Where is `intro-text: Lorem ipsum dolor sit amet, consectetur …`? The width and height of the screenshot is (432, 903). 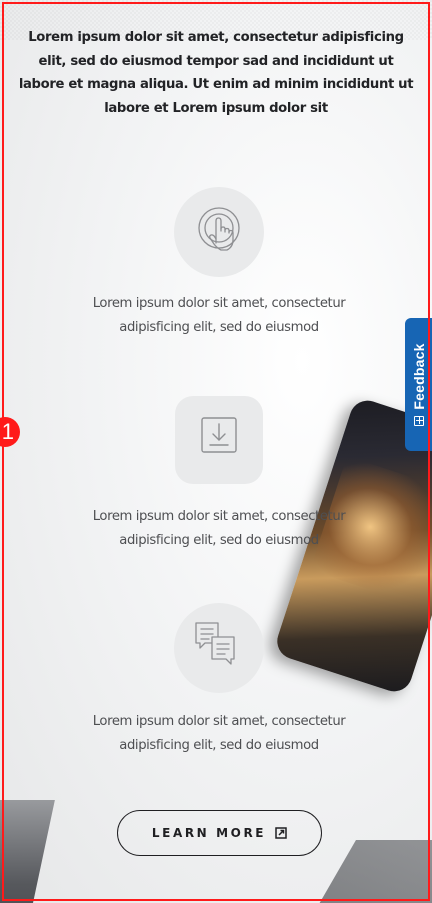 intro-text: Lorem ipsum dolor sit amet, consectetur … is located at coordinates (216, 73).